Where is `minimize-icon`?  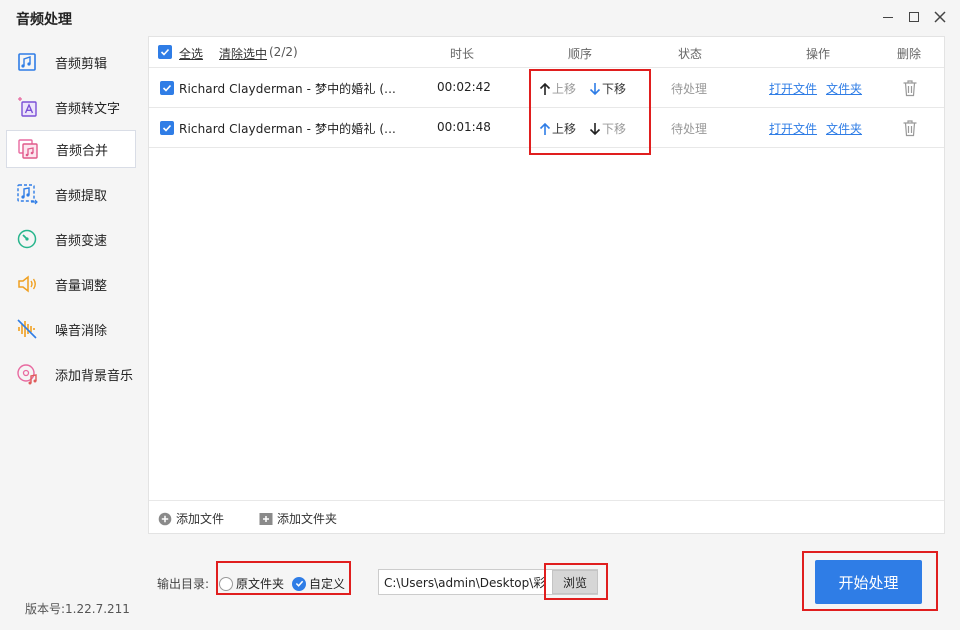
minimize-icon is located at coordinates (888, 17).